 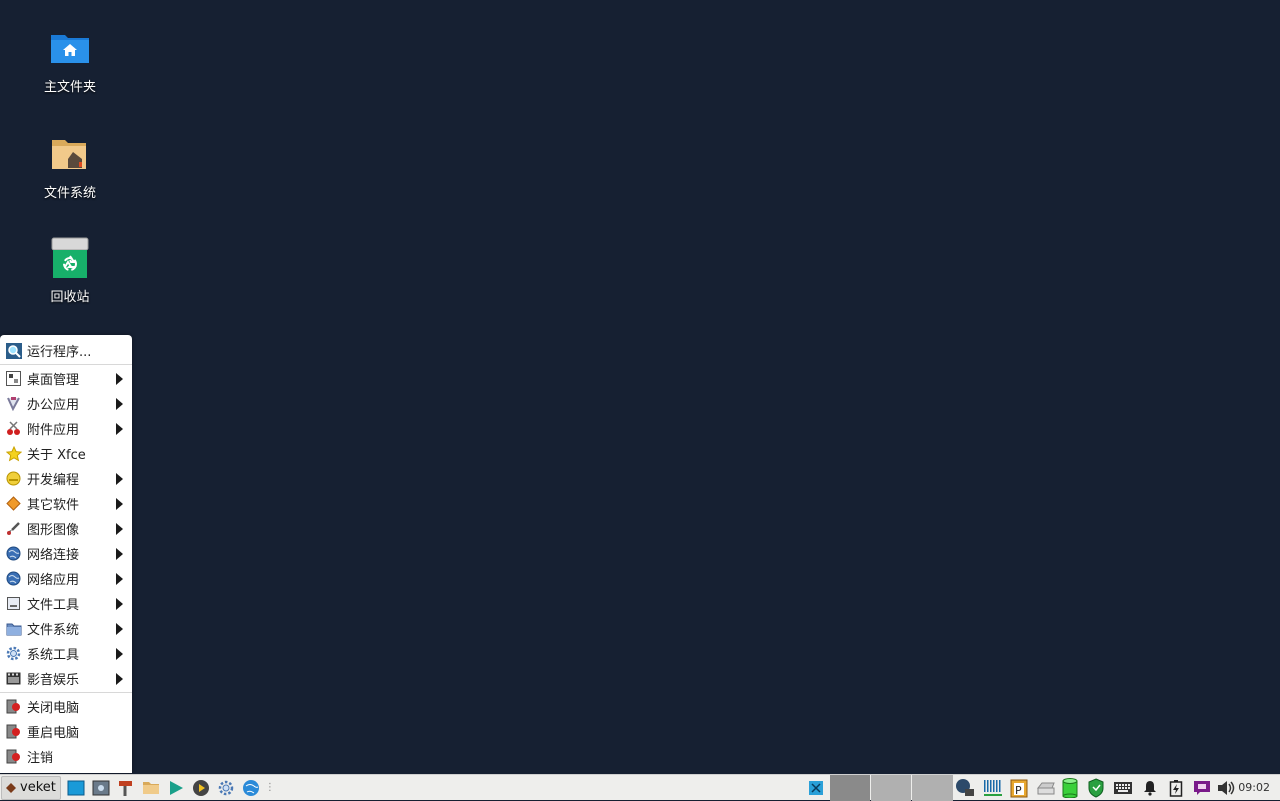 What do you see at coordinates (176, 788) in the screenshot?
I see `media-player-icon` at bounding box center [176, 788].